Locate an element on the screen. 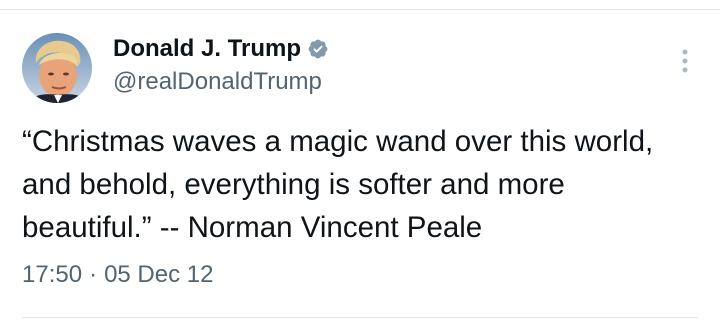  author-name-row: Donald J. Trump is located at coordinates (221, 49).